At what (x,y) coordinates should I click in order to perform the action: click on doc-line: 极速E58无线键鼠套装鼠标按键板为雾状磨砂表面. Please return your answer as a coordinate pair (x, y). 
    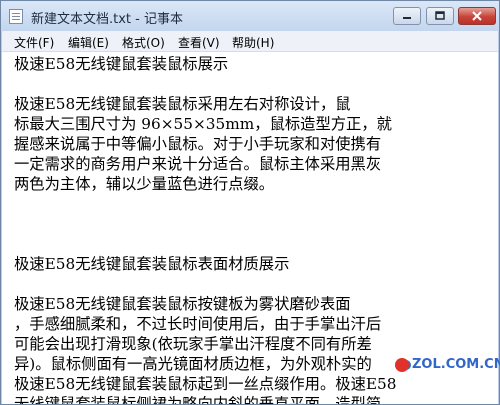
    Looking at the image, I should click on (182, 304).